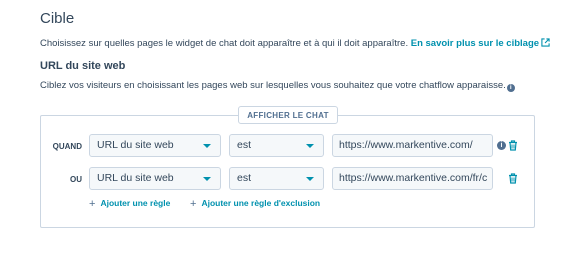  Describe the element at coordinates (67, 146) in the screenshot. I see `rule-label-when: QUAND` at that location.